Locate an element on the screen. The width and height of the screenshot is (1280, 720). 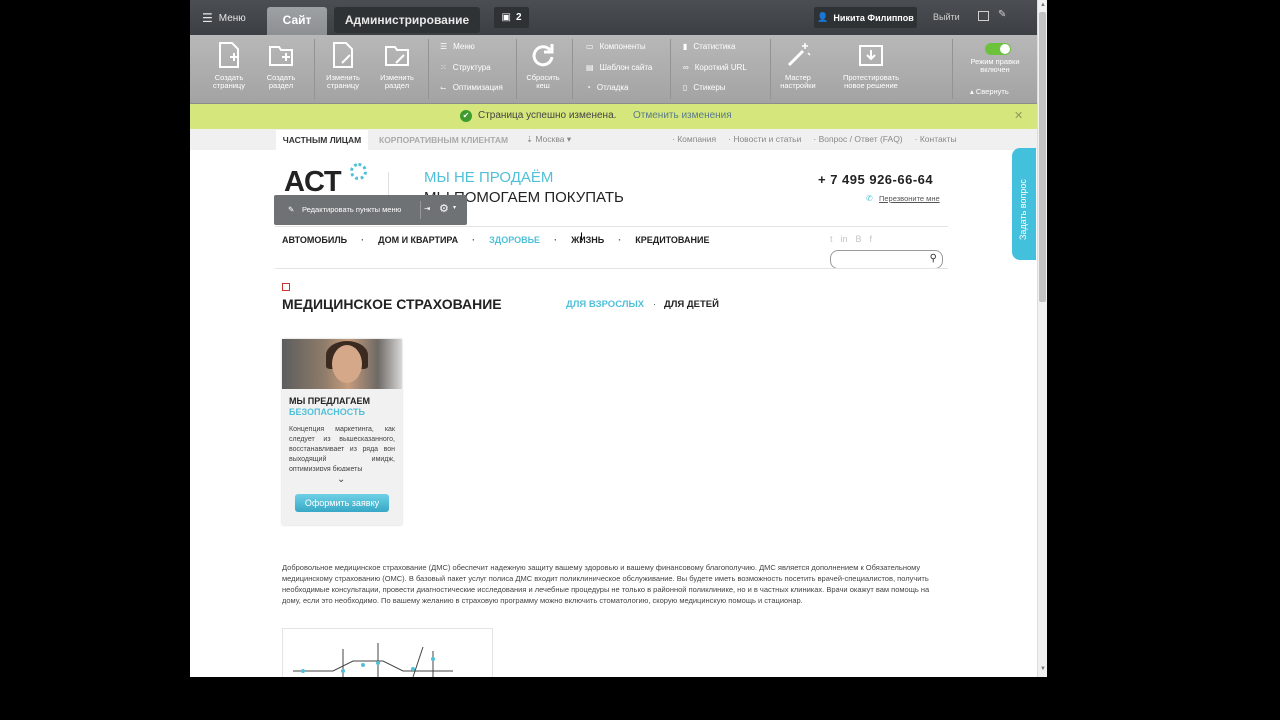
nav-item-life: ЖИЗНЬ is located at coordinates (594, 240).